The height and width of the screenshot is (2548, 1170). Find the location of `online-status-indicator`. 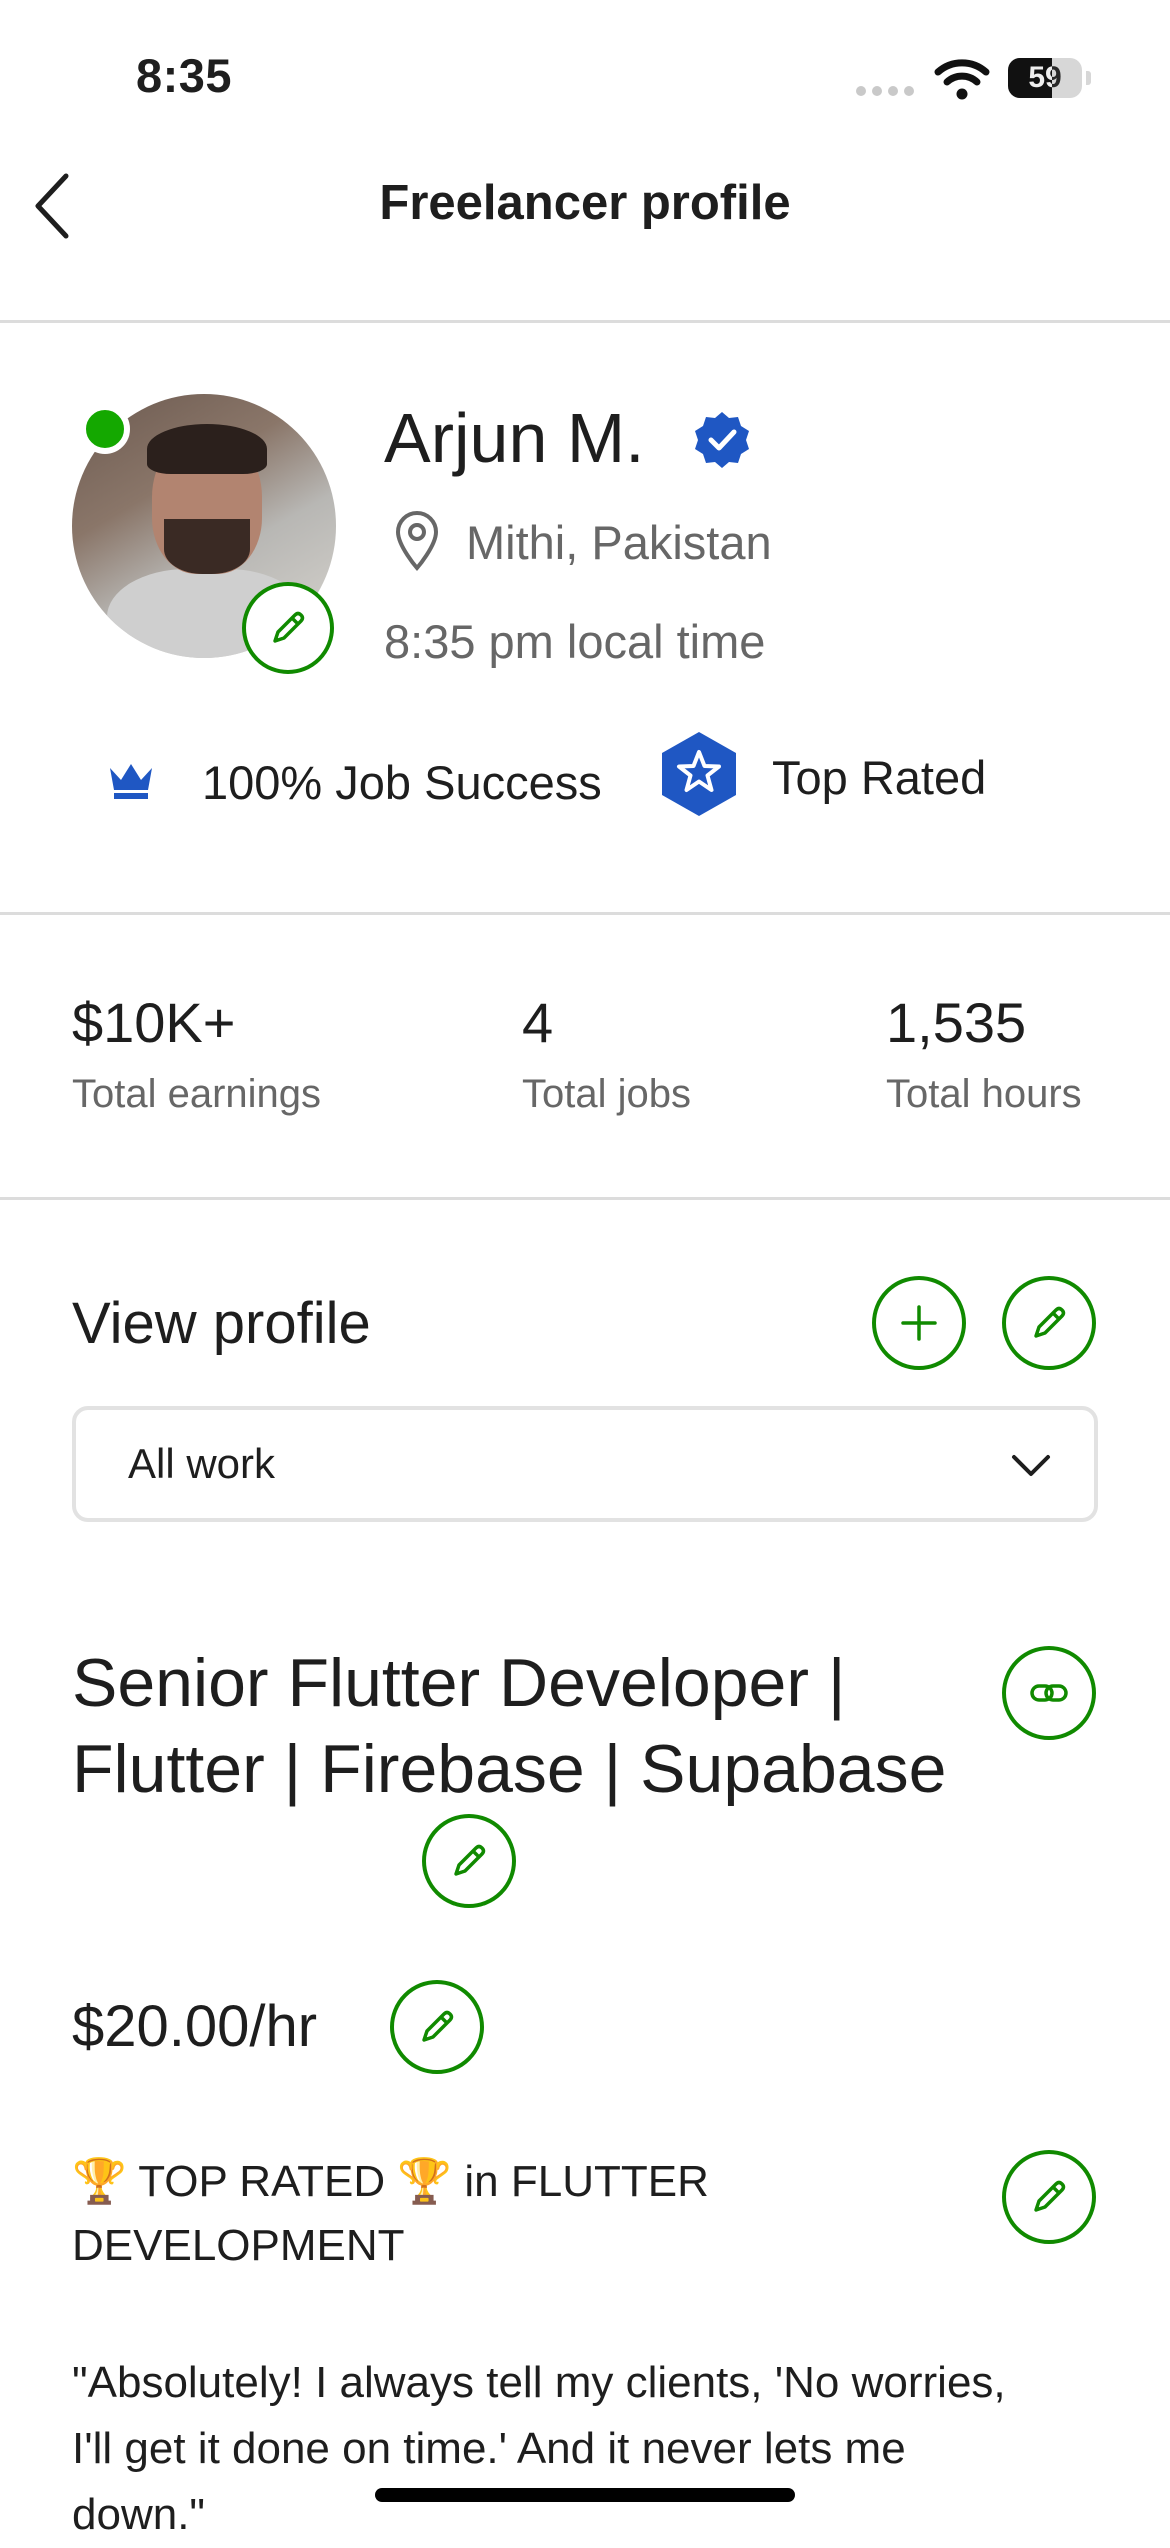

online-status-indicator is located at coordinates (105, 429).